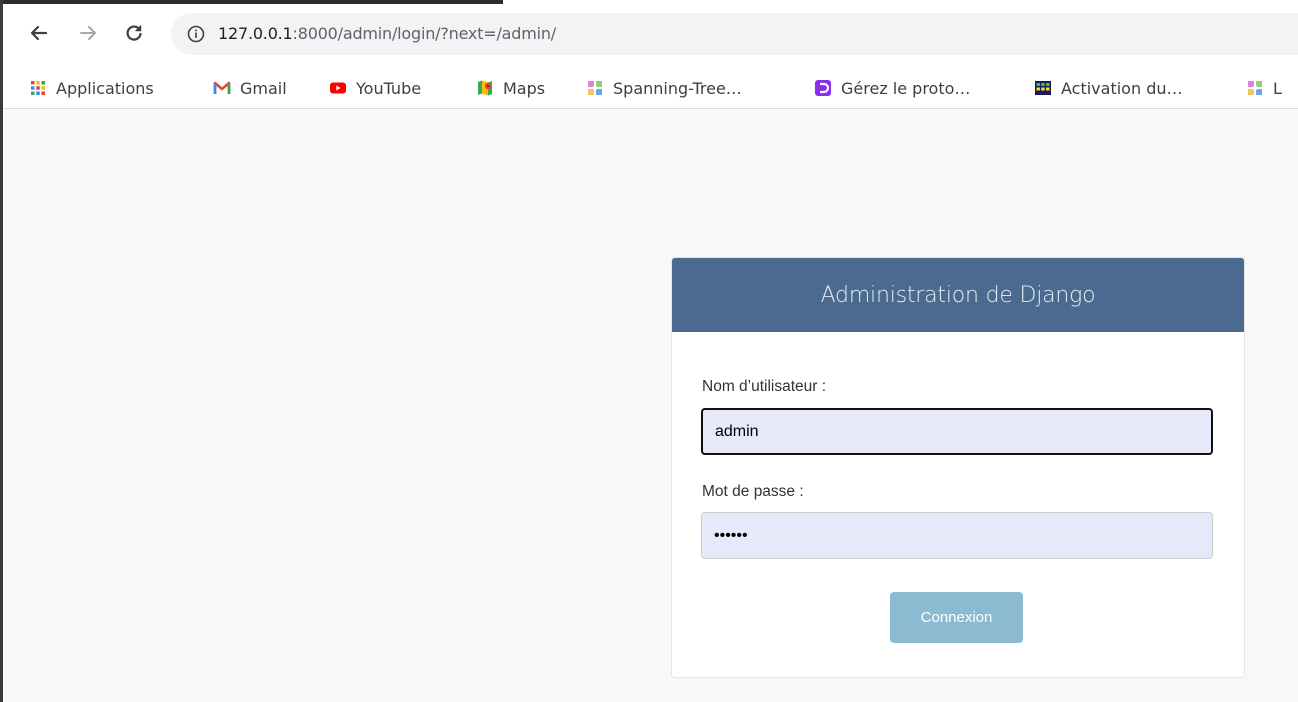 This screenshot has height=702, width=1298. I want to click on bookmark-label: Applications, so click(105, 88).